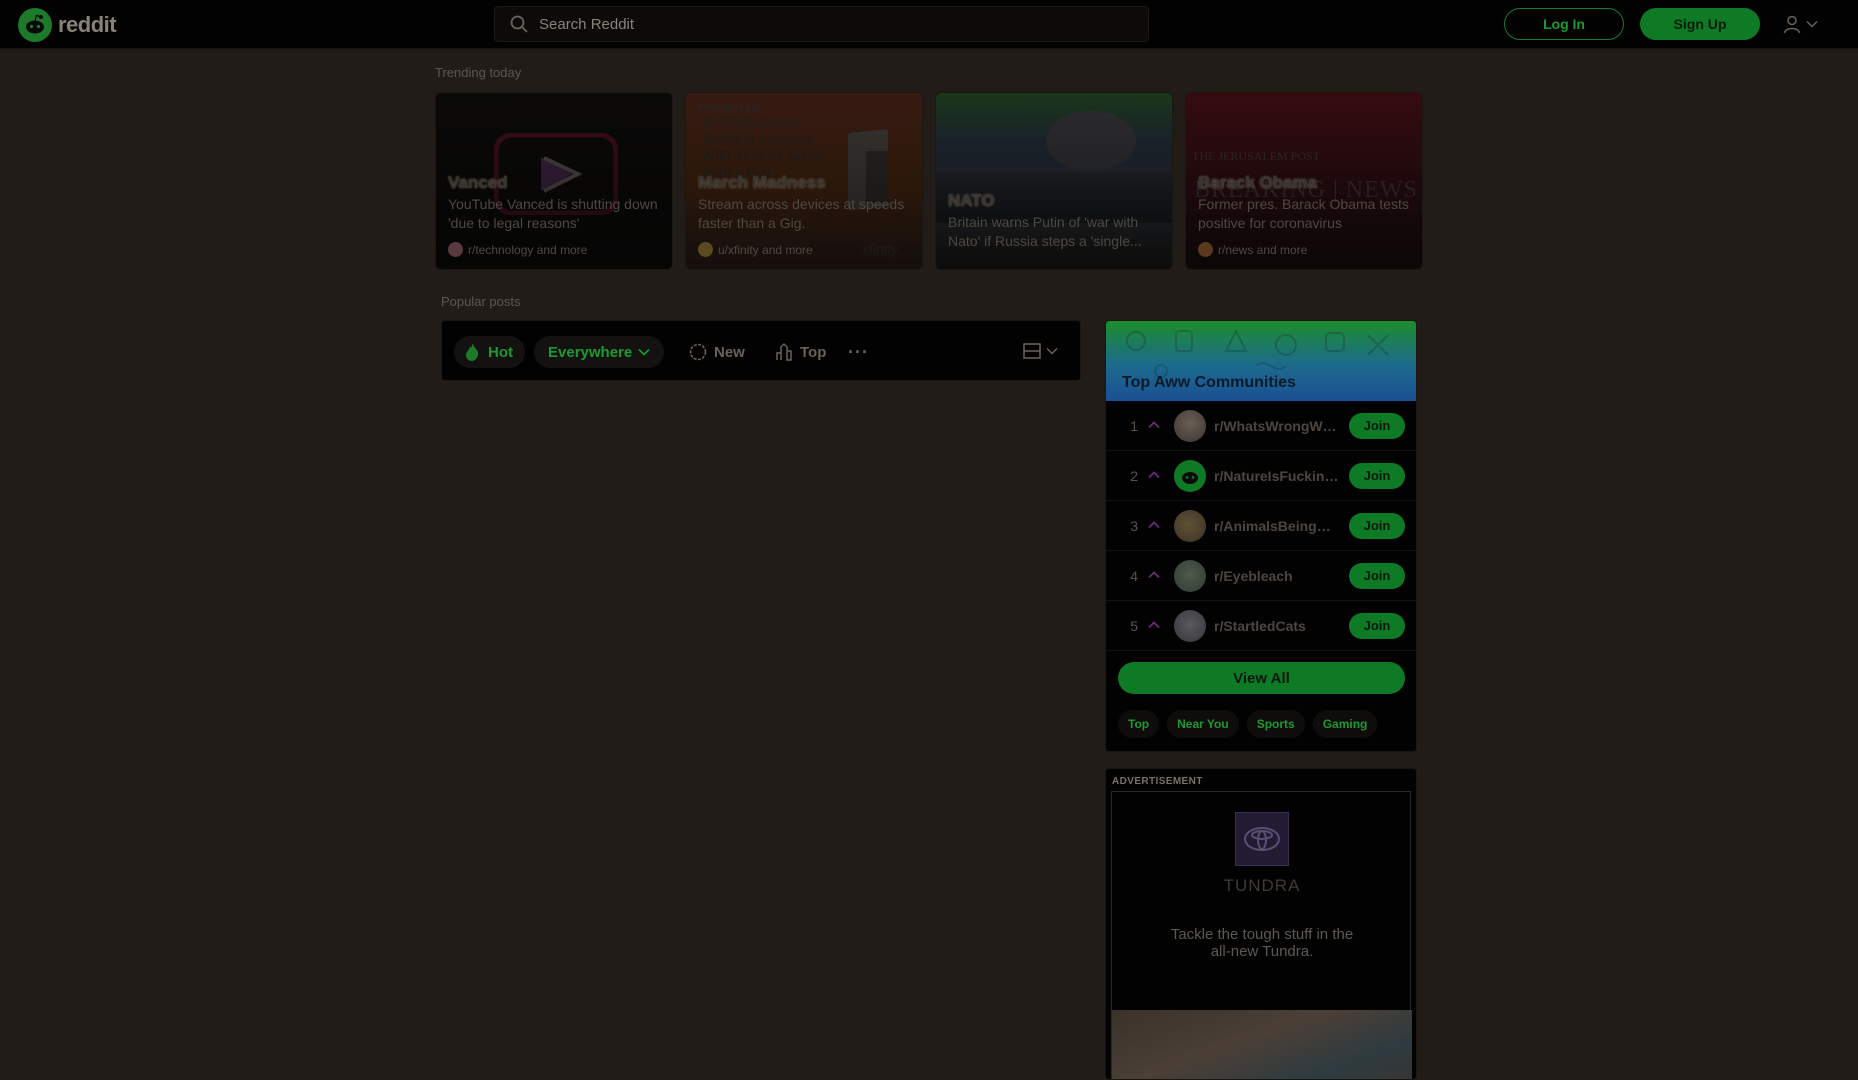  I want to click on community-row: 1 r/WhatsWrongWithYourDog Join, so click(1261, 426).